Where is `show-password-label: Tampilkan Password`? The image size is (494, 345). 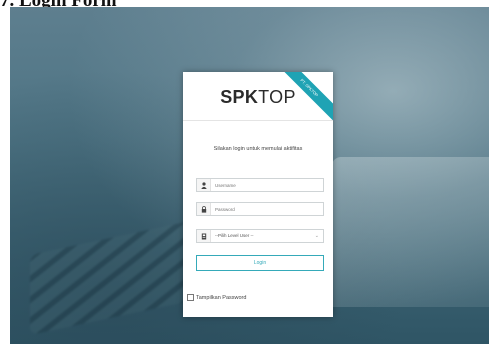 show-password-label: Tampilkan Password is located at coordinates (221, 297).